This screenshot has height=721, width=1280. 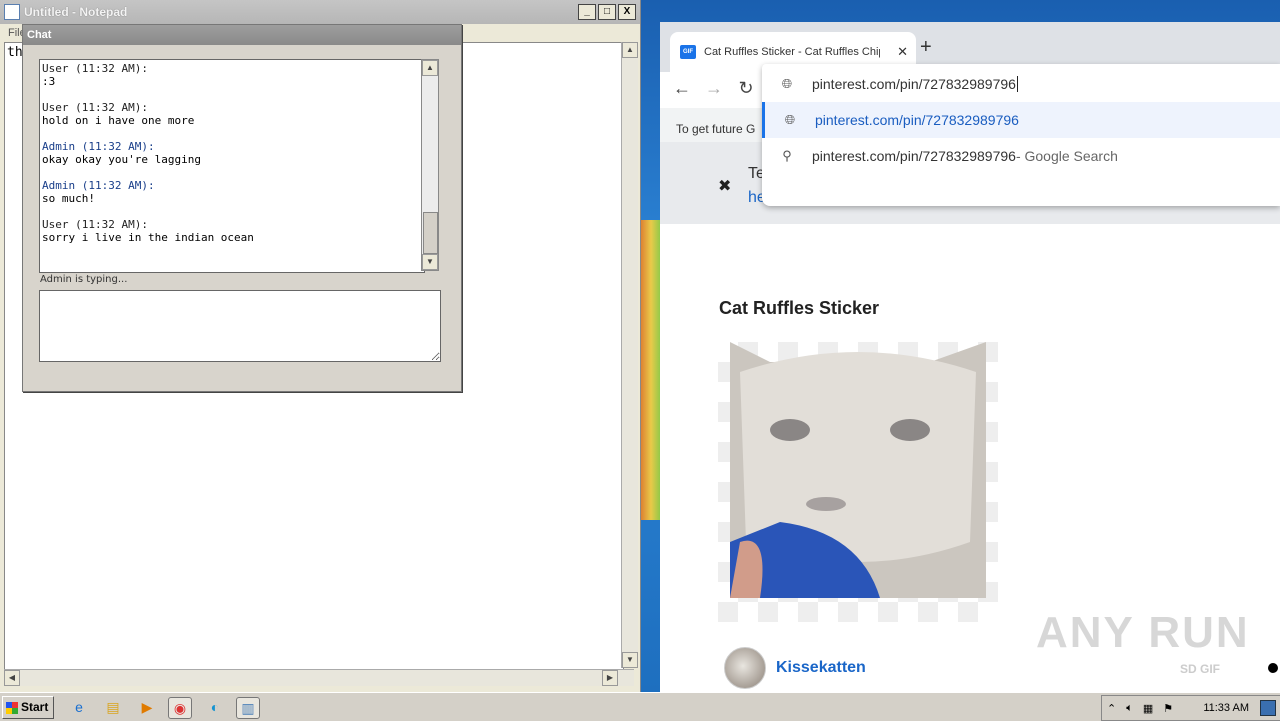 I want to click on notepad-titlebar: Untitled - Notepad _ □ X, so click(x=320, y=12).